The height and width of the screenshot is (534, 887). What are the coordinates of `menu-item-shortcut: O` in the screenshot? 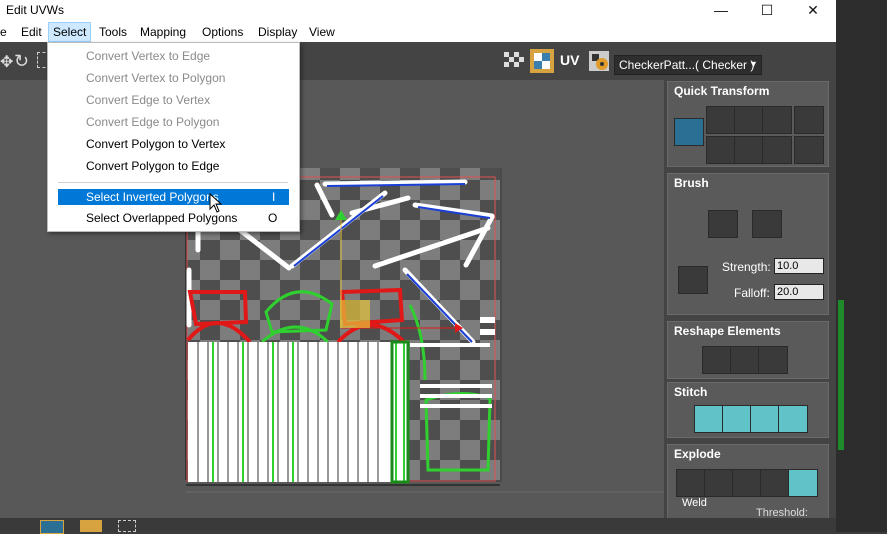 It's located at (273, 218).